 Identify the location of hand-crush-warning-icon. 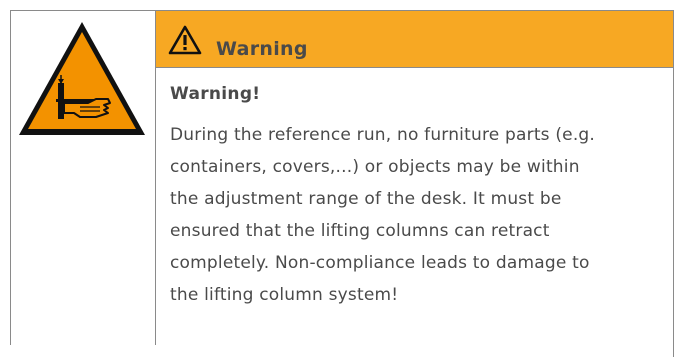
(82, 78).